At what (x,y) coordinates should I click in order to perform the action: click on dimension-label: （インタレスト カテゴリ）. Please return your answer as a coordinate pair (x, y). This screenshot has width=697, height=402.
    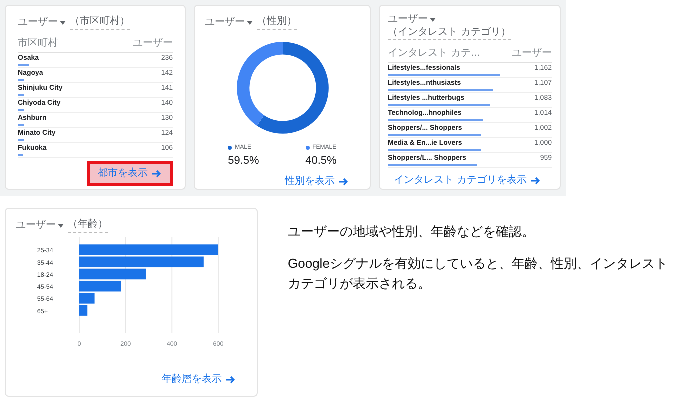
    Looking at the image, I should click on (449, 33).